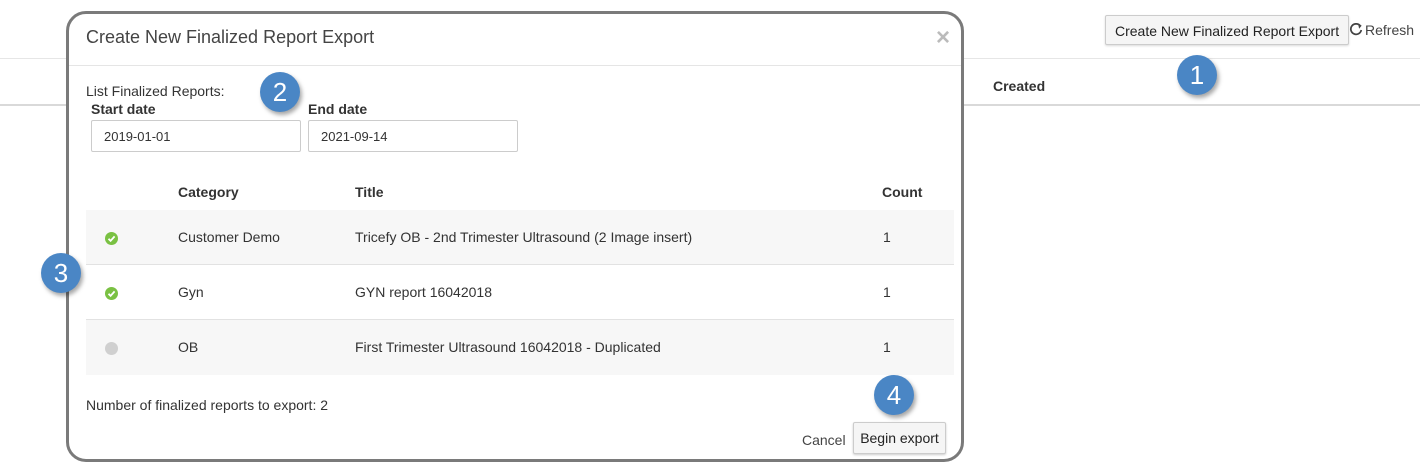  I want to click on row-title: GYN report 16042018, so click(423, 292).